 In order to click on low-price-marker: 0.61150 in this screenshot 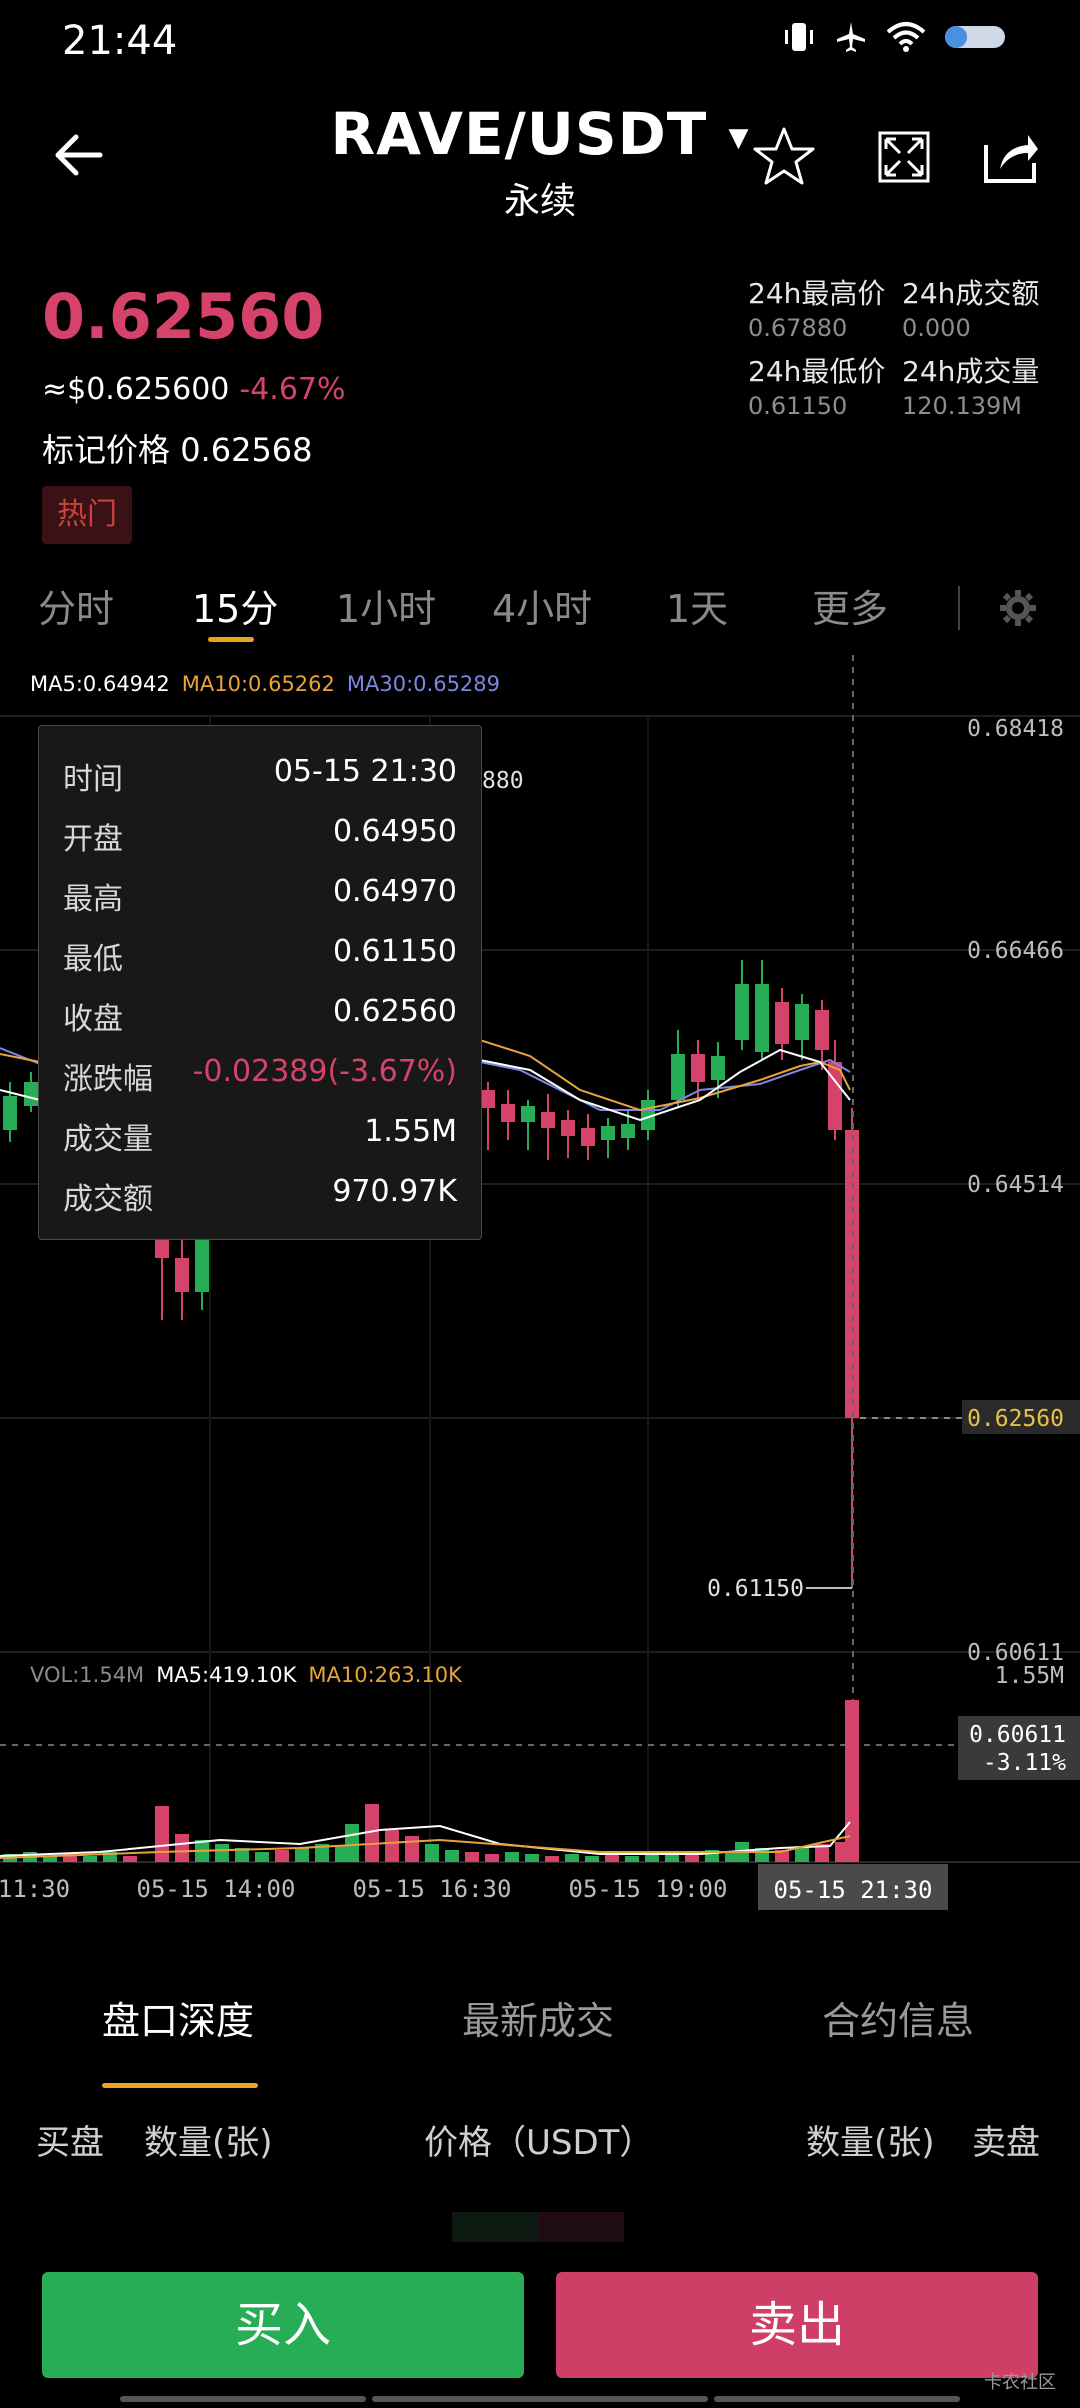, I will do `click(755, 1589)`.